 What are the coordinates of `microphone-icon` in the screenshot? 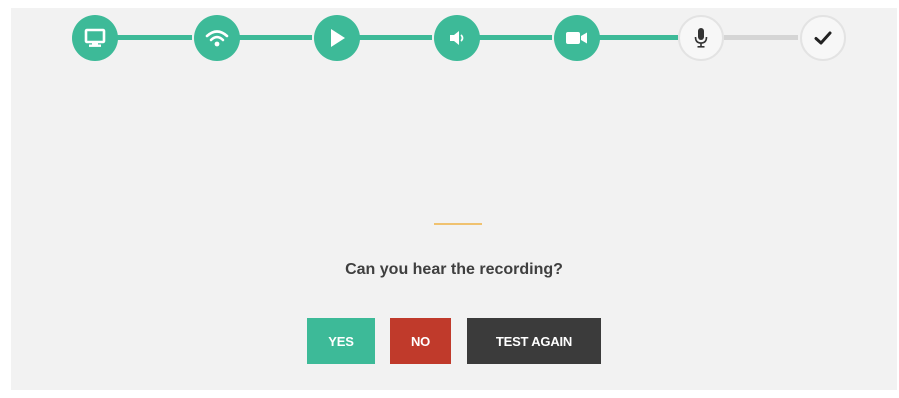 It's located at (701, 38).